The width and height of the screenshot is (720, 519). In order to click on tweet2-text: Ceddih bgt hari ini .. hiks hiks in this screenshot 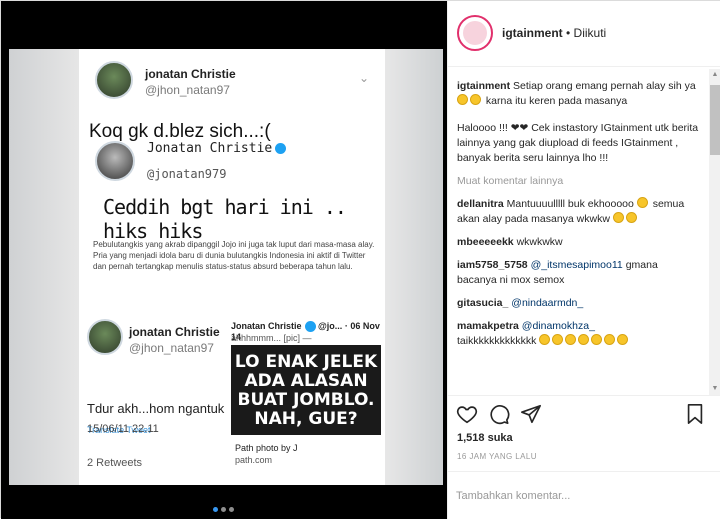, I will do `click(225, 219)`.